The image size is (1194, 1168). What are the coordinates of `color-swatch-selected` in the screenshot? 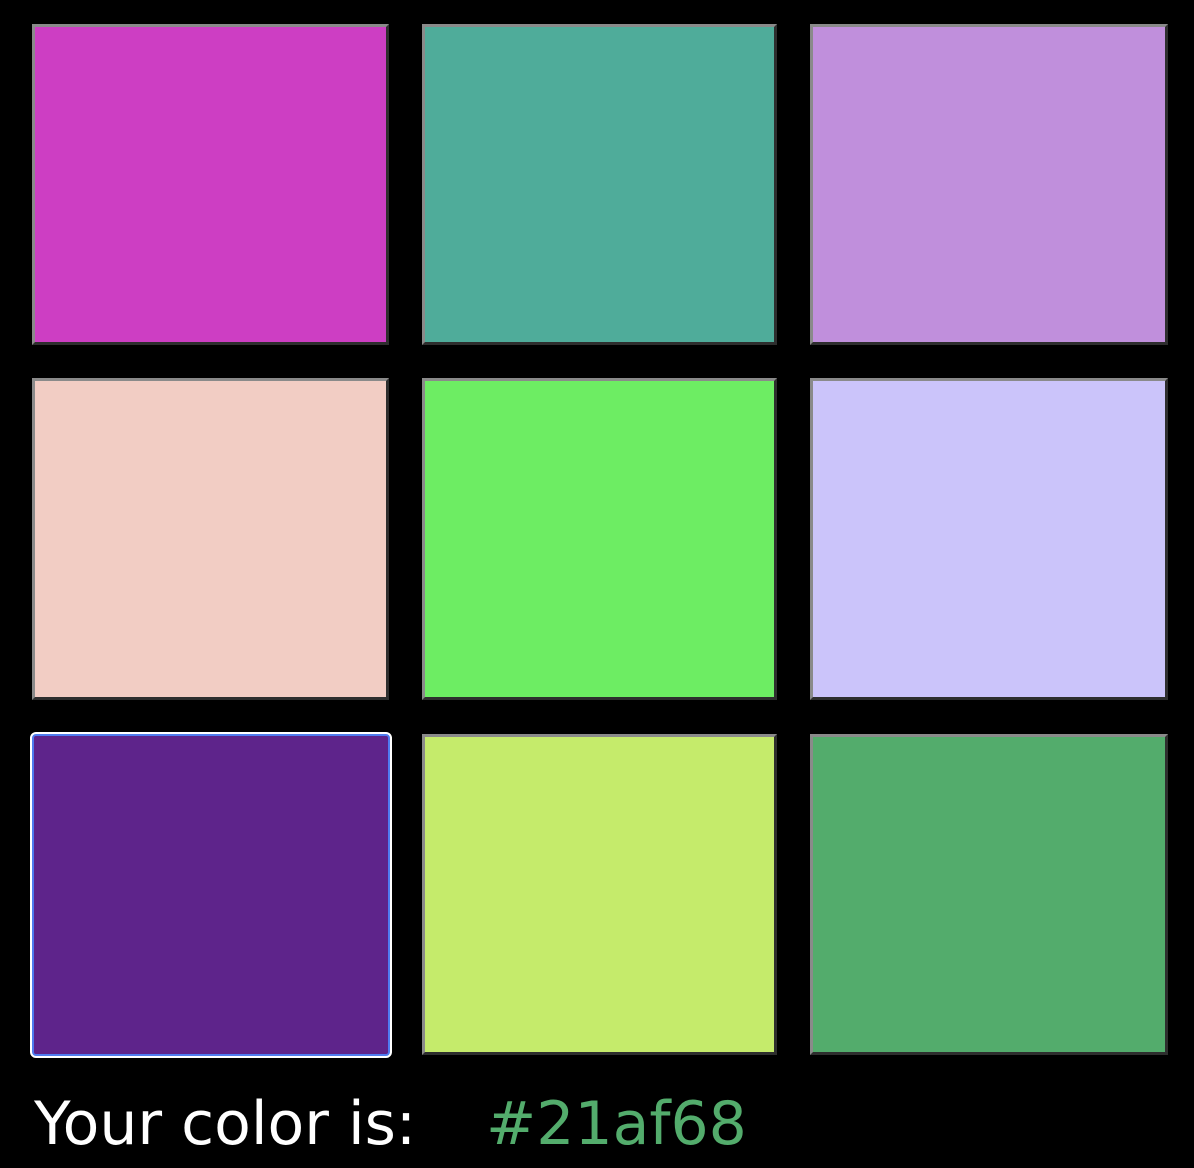 It's located at (211, 895).